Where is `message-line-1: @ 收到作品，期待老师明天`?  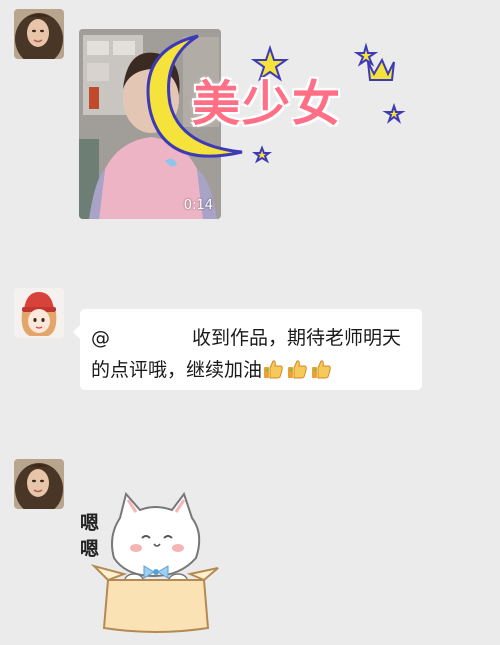 message-line-1: @ 收到作品，期待老师明天 is located at coordinates (246, 336).